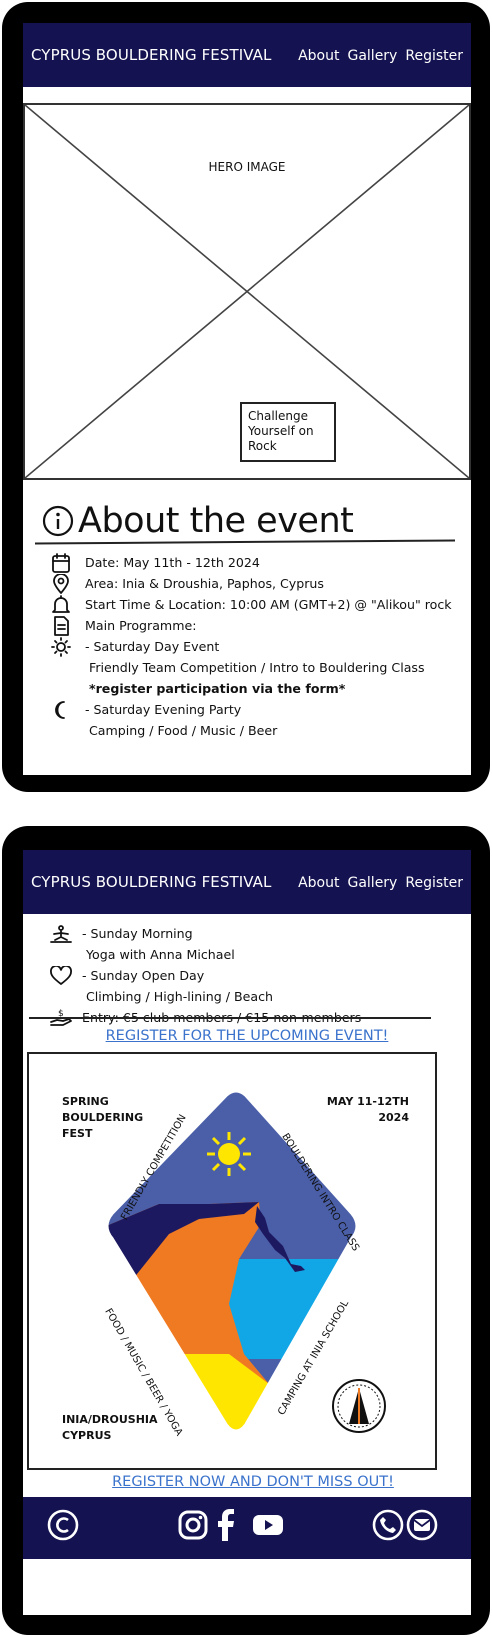  I want to click on register-link-top: REGISTER FOR THE UPCOMING EVENT!, so click(247, 1036).